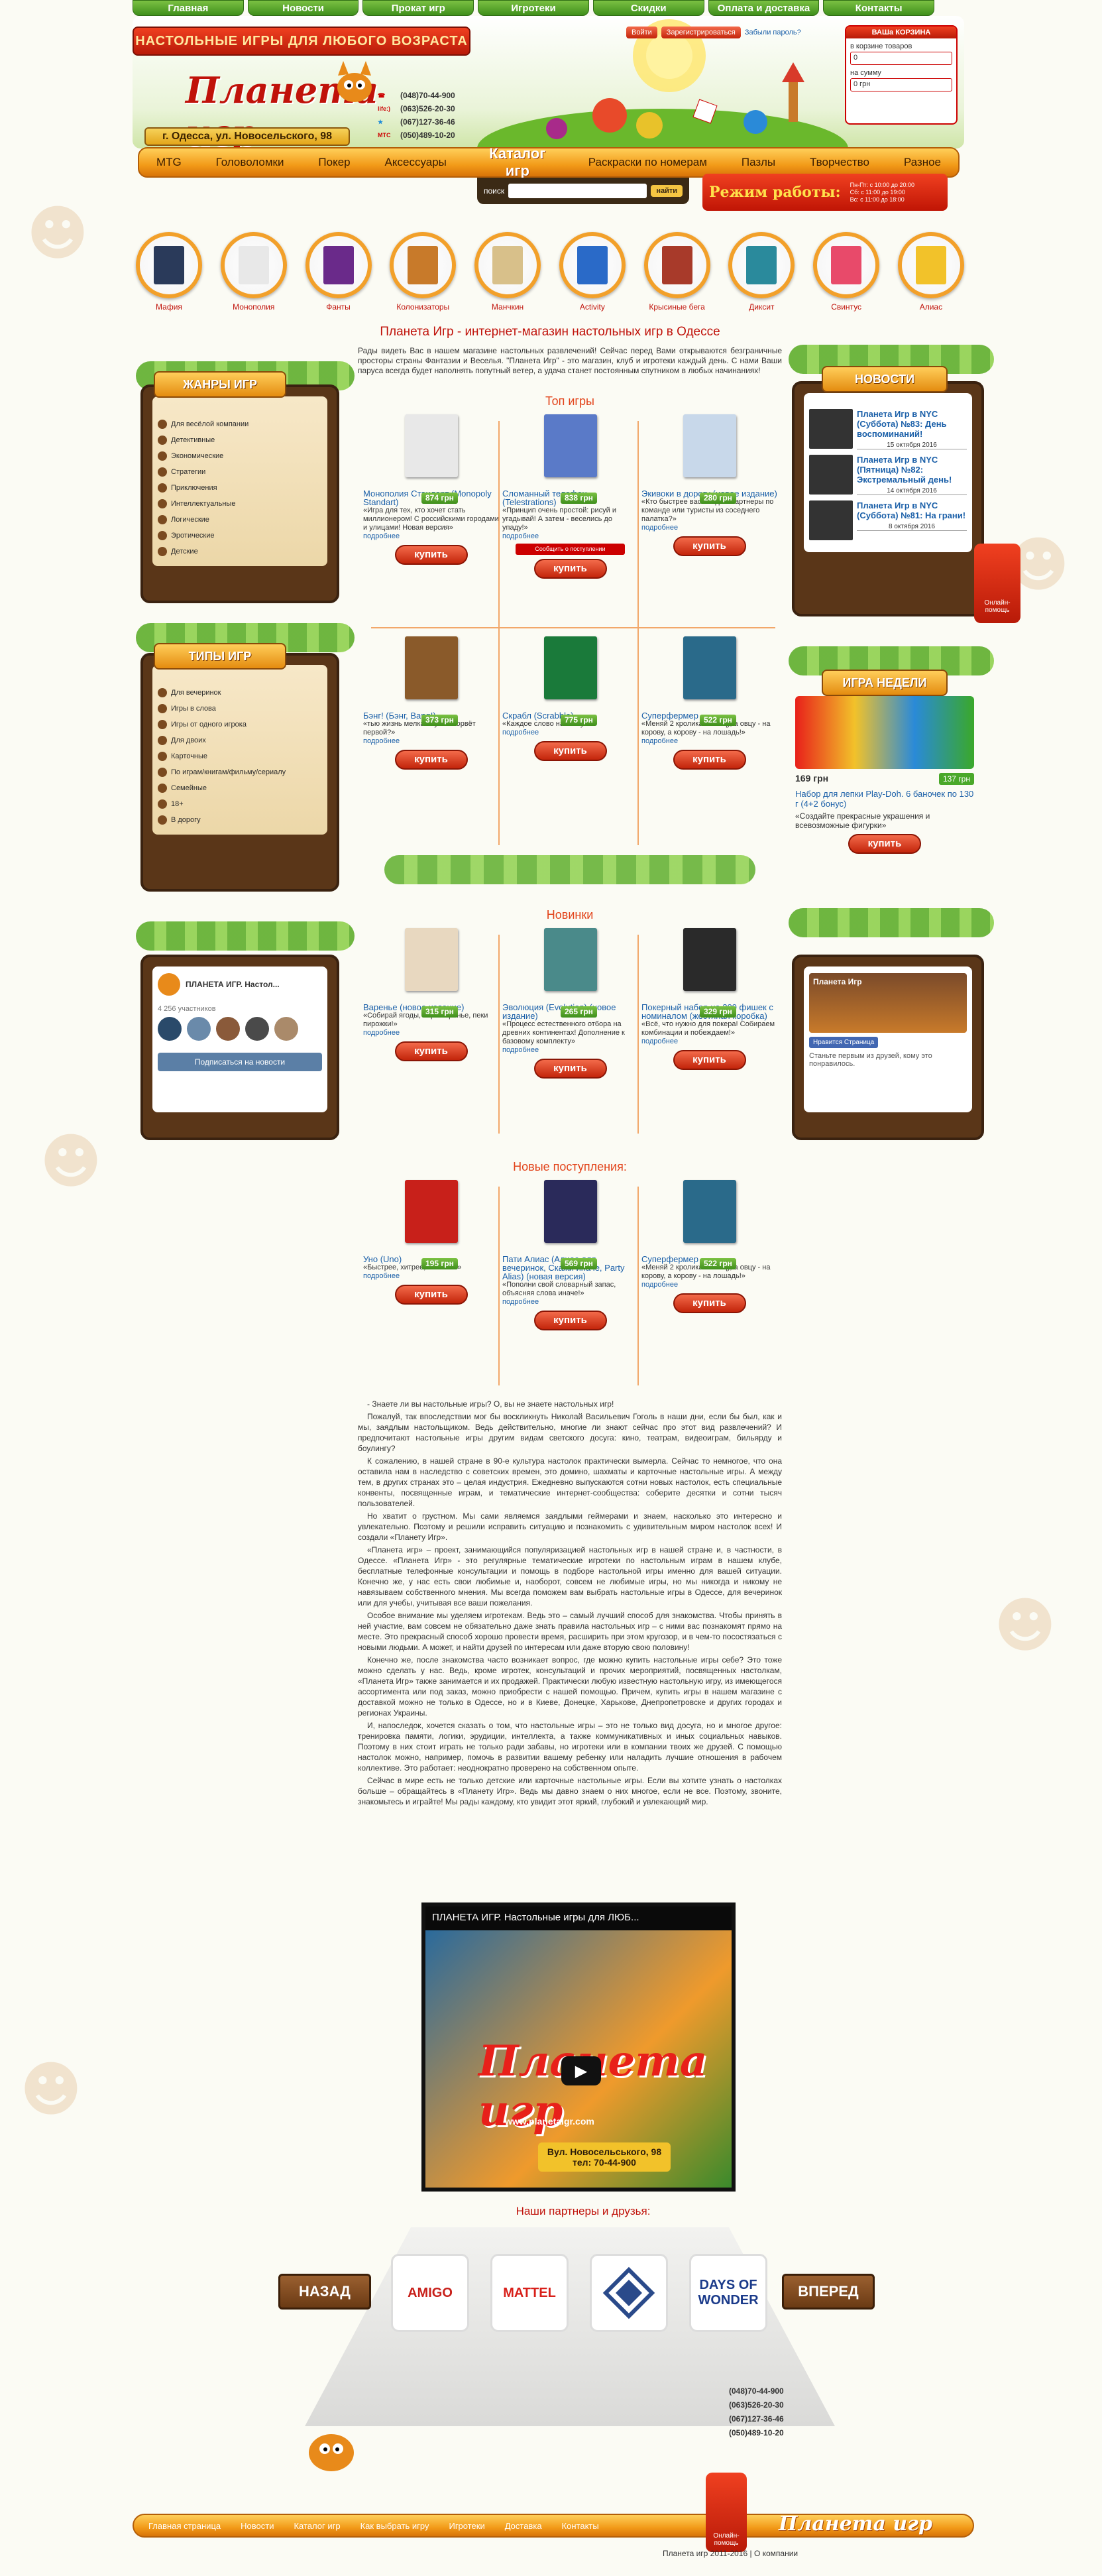  Describe the element at coordinates (240, 536) in the screenshot. I see `list-item: Эротические` at that location.